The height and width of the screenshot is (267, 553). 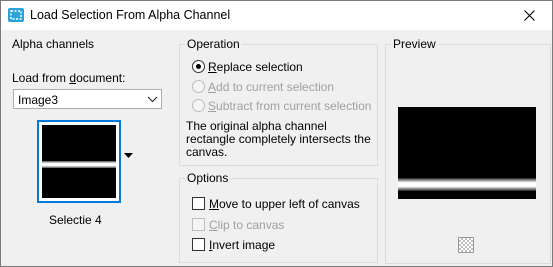 I want to click on close-button, so click(x=529, y=15).